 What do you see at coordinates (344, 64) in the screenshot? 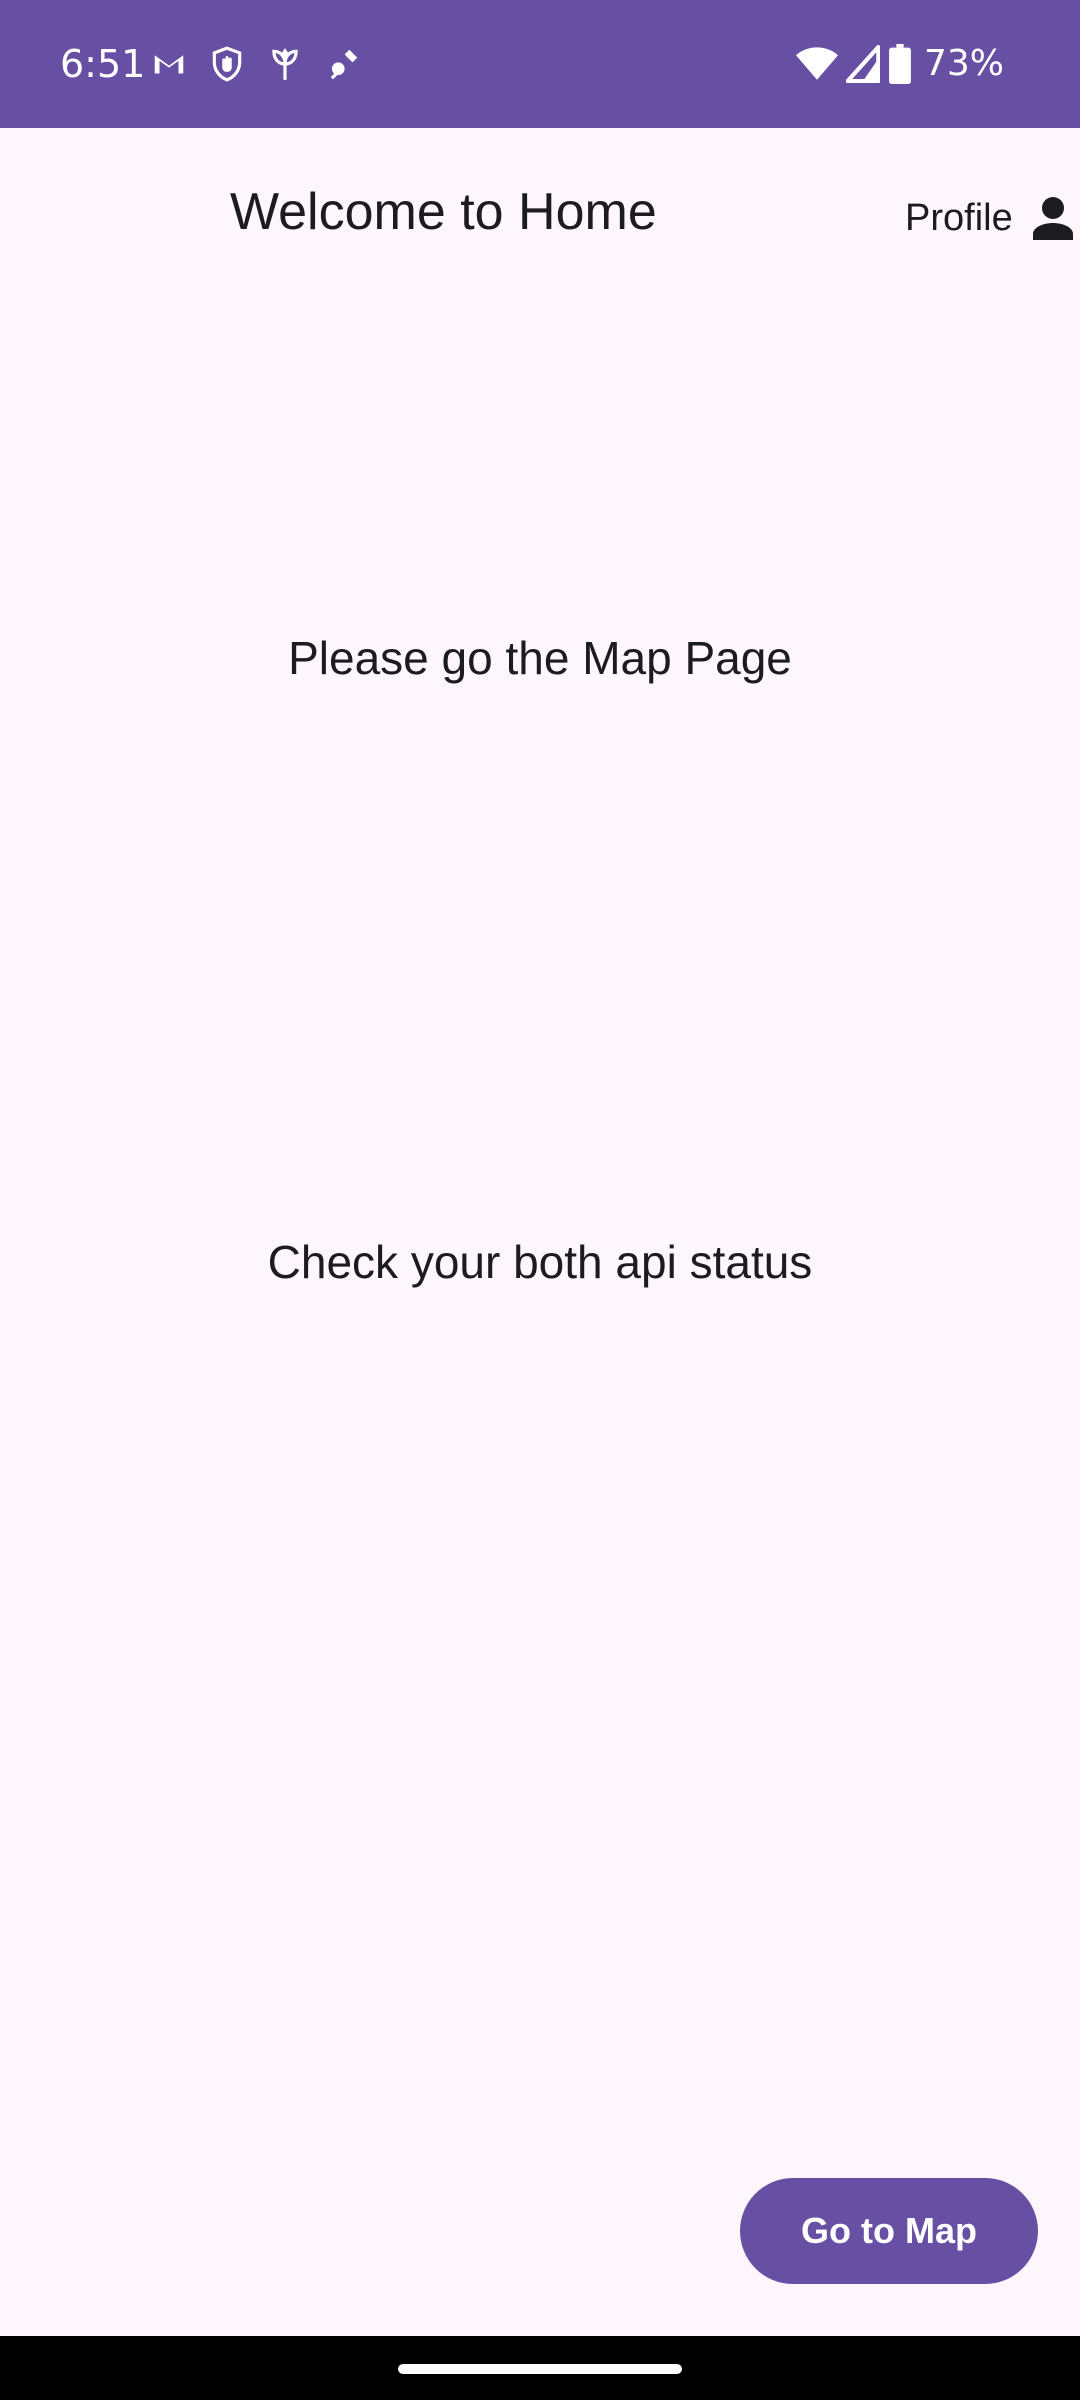
I see `satellite-icon` at bounding box center [344, 64].